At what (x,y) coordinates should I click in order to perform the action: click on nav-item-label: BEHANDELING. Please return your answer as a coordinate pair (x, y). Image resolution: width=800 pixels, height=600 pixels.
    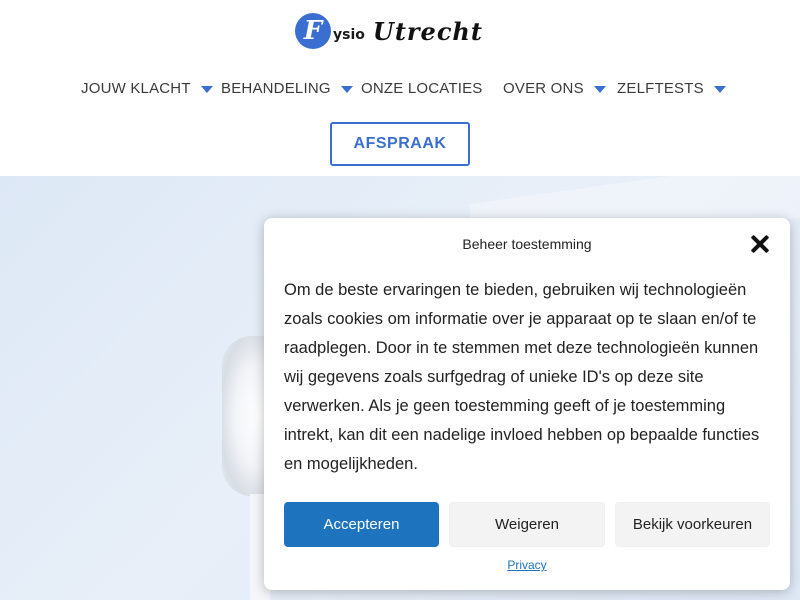
    Looking at the image, I should click on (276, 88).